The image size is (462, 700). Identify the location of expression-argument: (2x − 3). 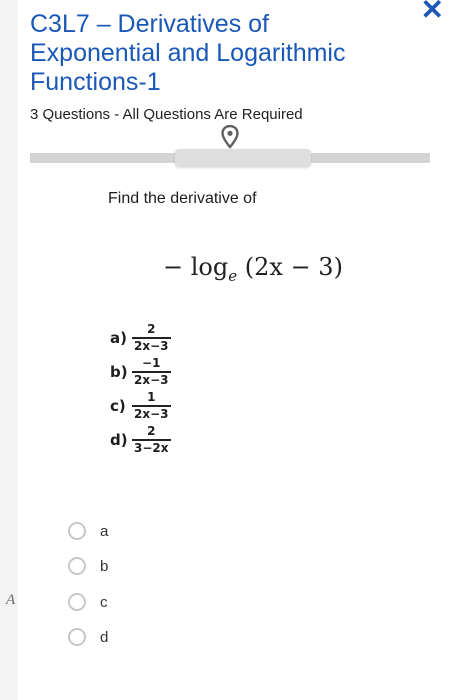
(293, 267).